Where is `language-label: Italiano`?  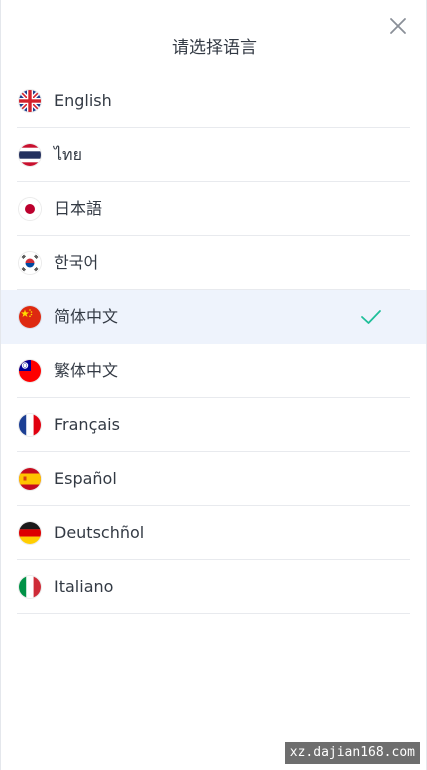
language-label: Italiano is located at coordinates (84, 586).